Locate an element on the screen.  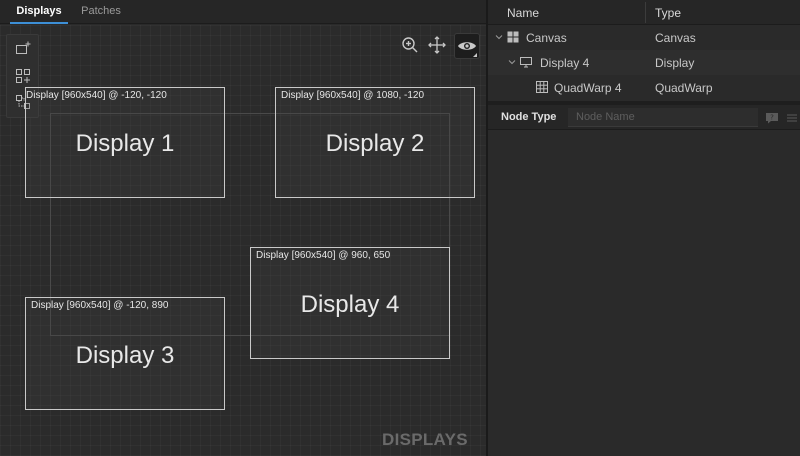
display-3: Display [960x540] @ -120, 890 Display 3 is located at coordinates (125, 353).